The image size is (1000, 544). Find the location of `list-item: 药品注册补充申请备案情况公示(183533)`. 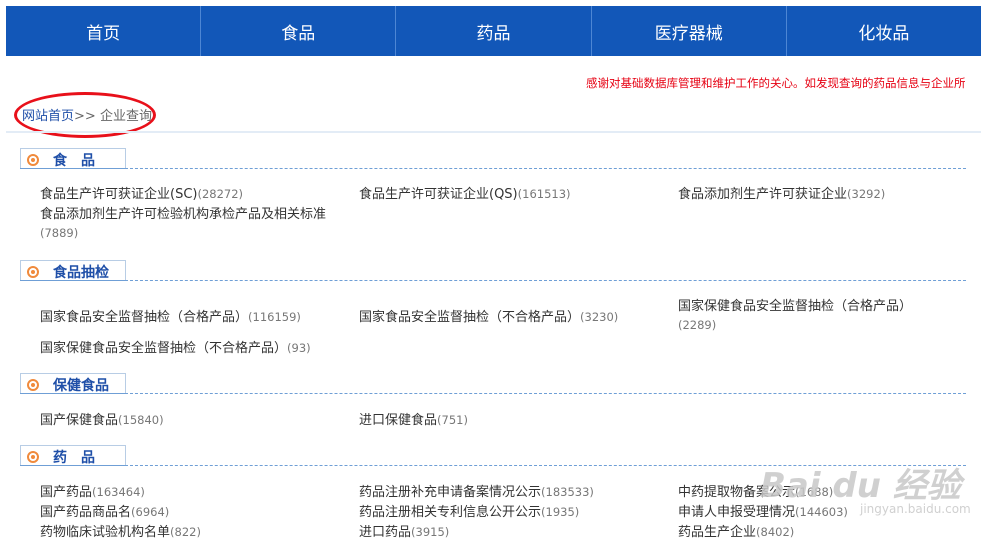

list-item: 药品注册补充申请备案情况公示(183533) is located at coordinates (476, 492).